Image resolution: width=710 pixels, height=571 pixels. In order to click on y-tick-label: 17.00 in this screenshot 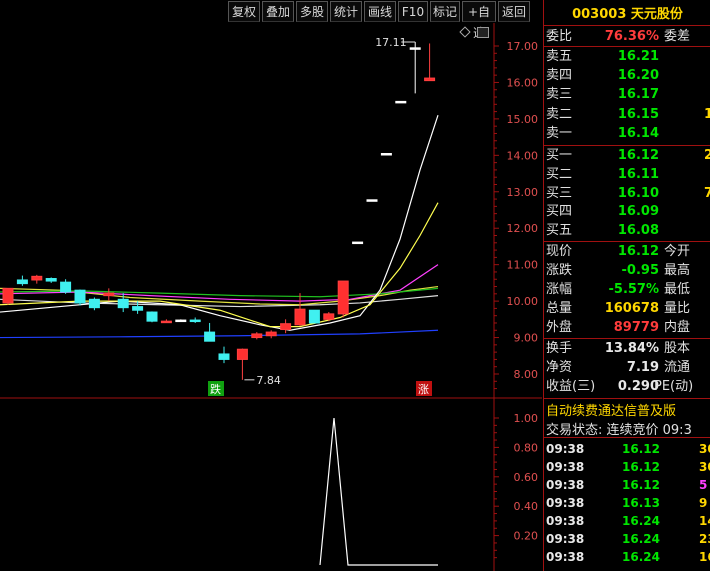, I will do `click(523, 46)`.